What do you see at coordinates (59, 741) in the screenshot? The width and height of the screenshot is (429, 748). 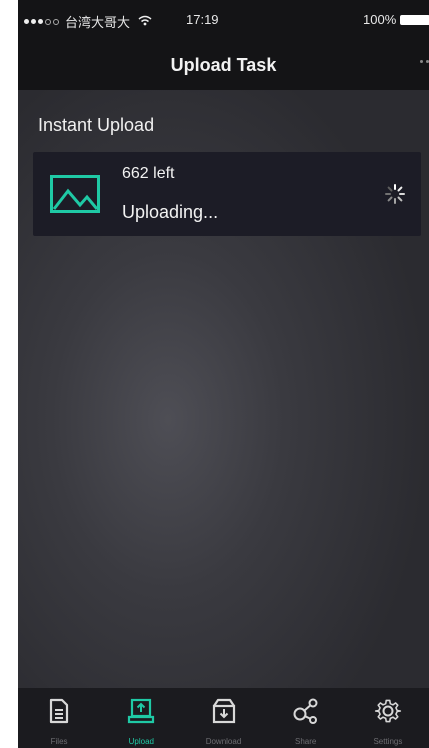 I see `tab-files-label: Files` at bounding box center [59, 741].